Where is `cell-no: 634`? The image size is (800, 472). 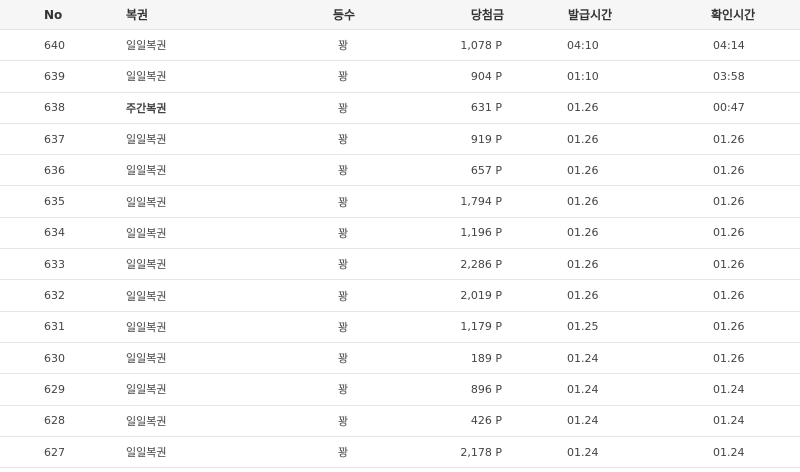
cell-no: 634 is located at coordinates (54, 233).